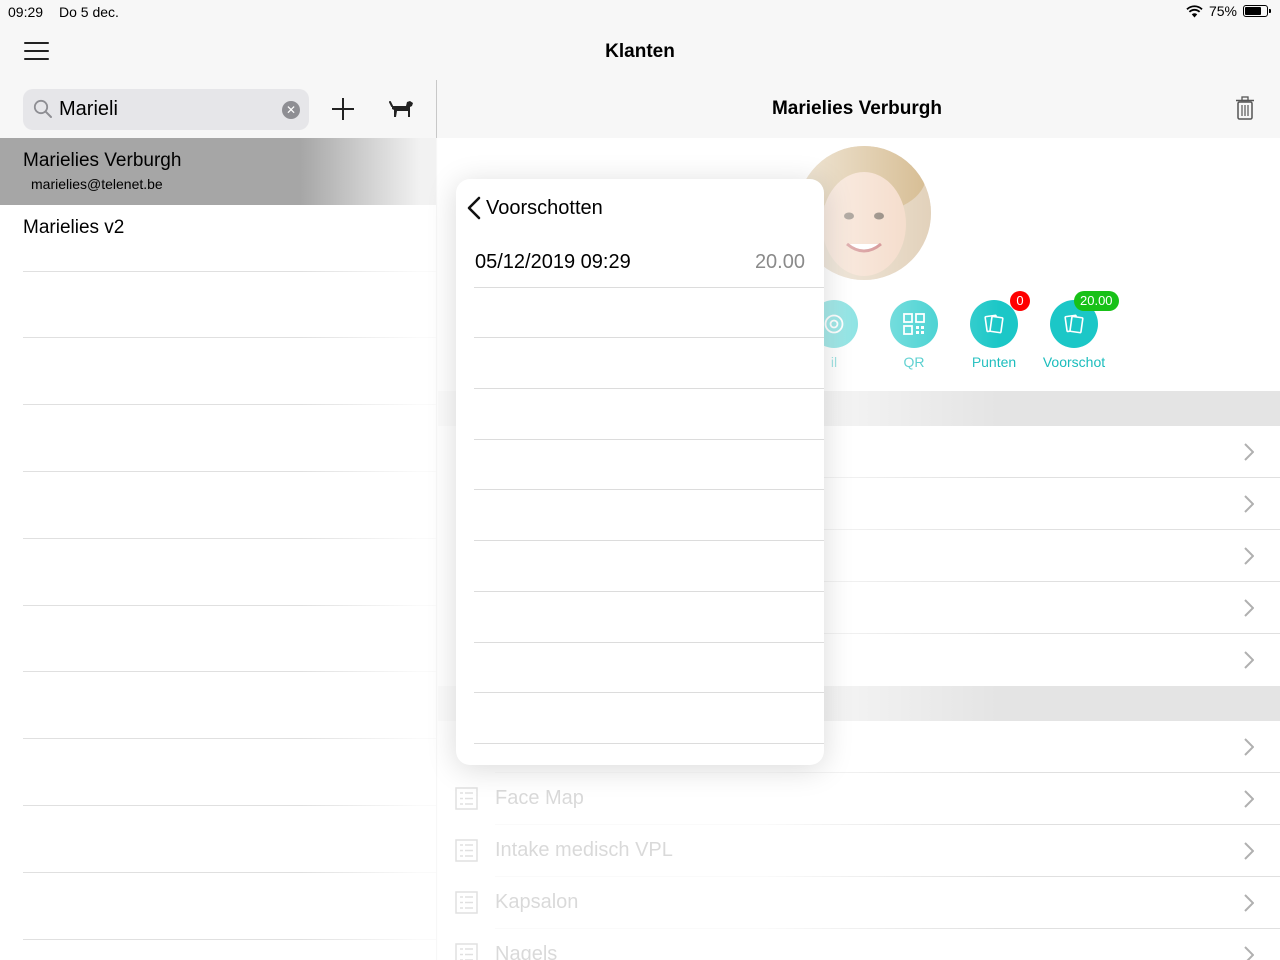 Image resolution: width=1280 pixels, height=960 pixels. Describe the element at coordinates (859, 903) in the screenshot. I see `form-row: Kapsalon` at that location.